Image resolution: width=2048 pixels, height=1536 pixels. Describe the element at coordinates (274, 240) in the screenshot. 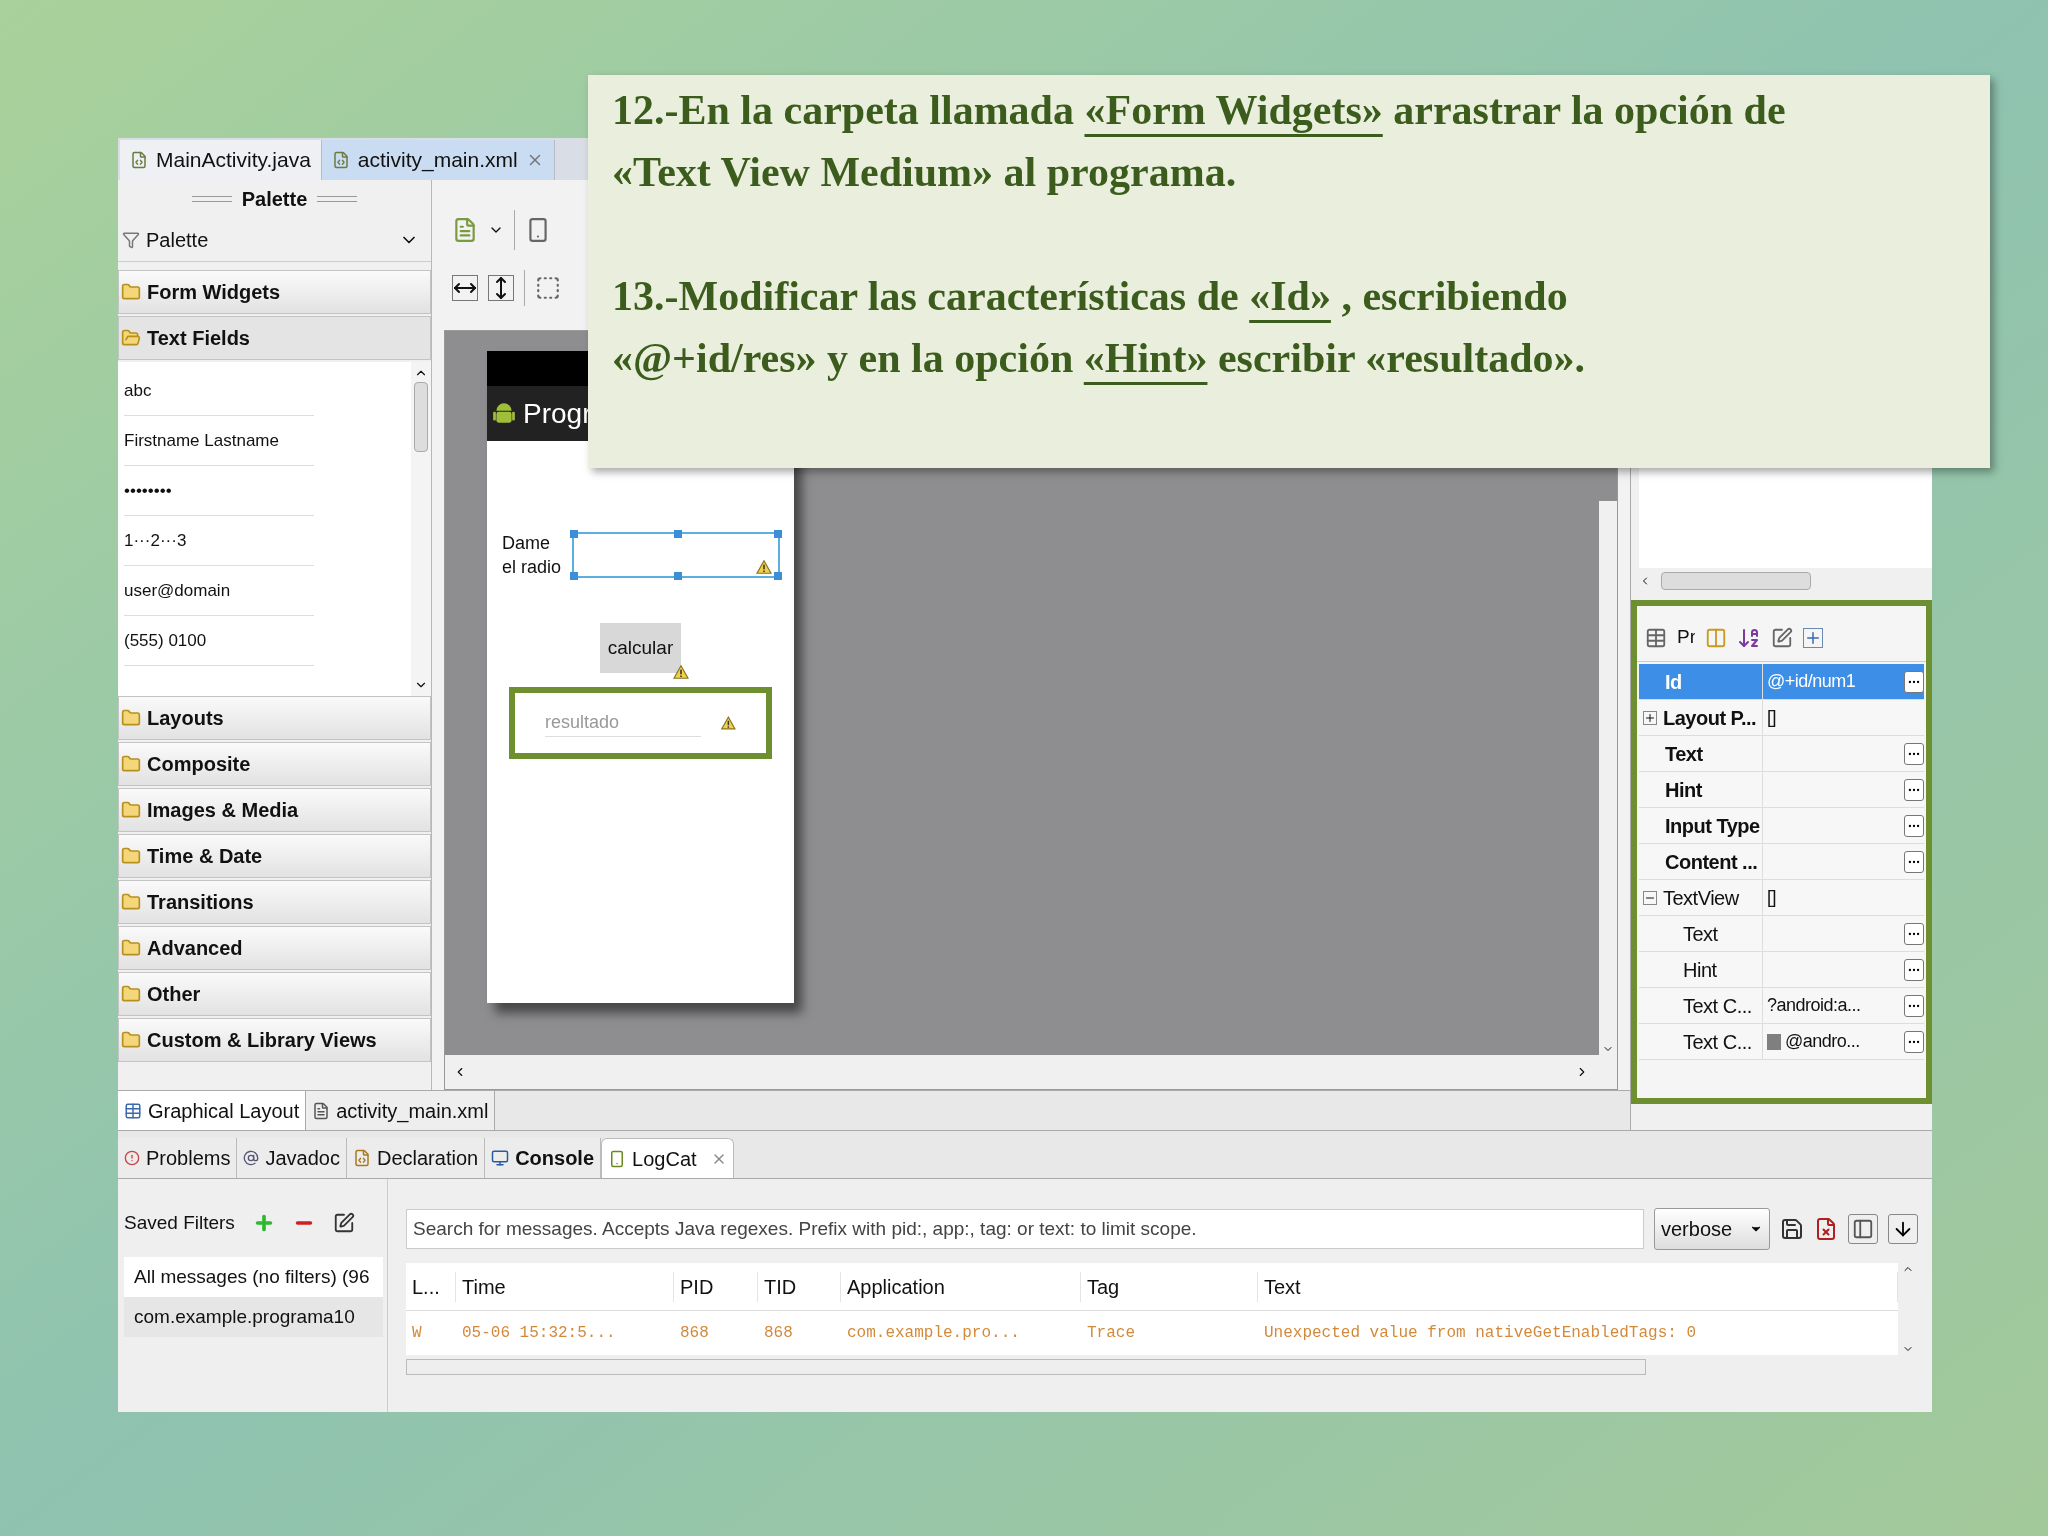

I see `palette-dropdown: Palette` at that location.